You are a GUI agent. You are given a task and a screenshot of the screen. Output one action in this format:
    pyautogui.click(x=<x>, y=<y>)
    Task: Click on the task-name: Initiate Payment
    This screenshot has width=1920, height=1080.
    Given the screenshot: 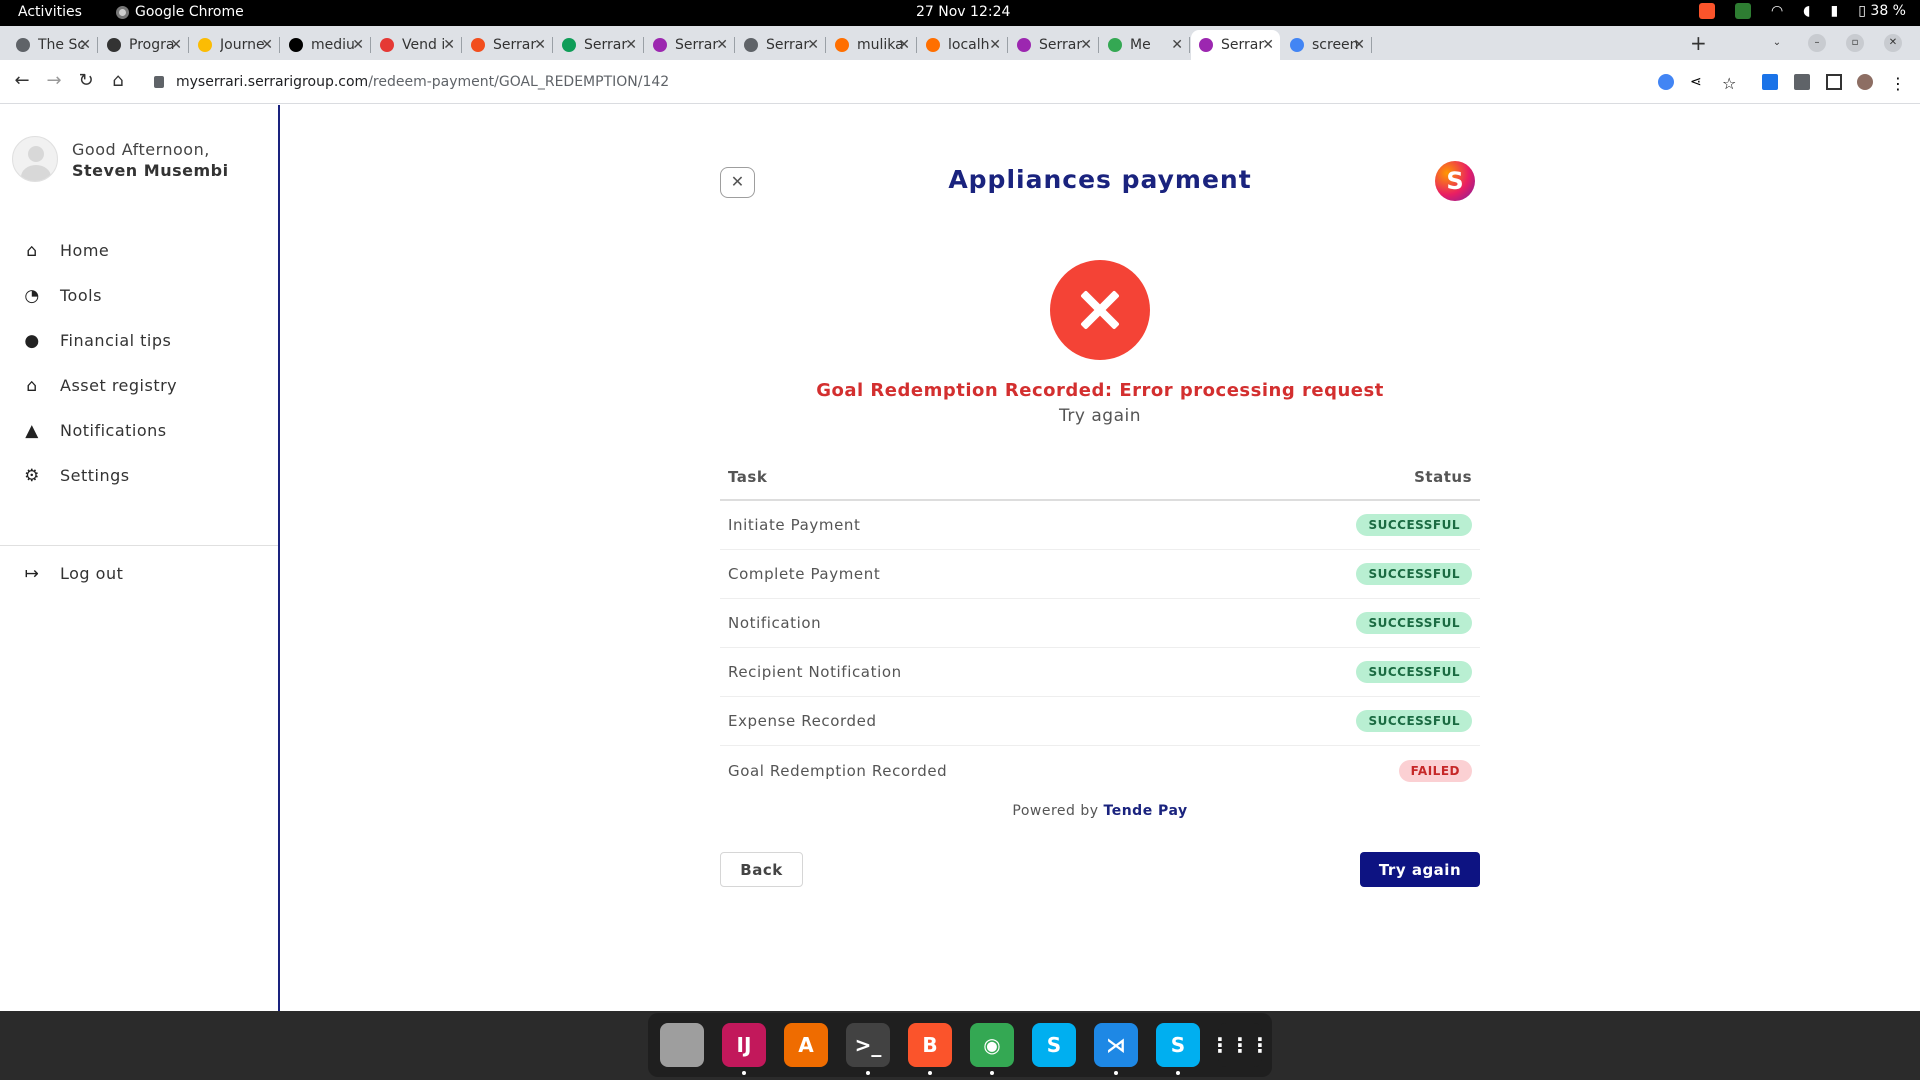 What is the action you would take?
    pyautogui.click(x=794, y=525)
    